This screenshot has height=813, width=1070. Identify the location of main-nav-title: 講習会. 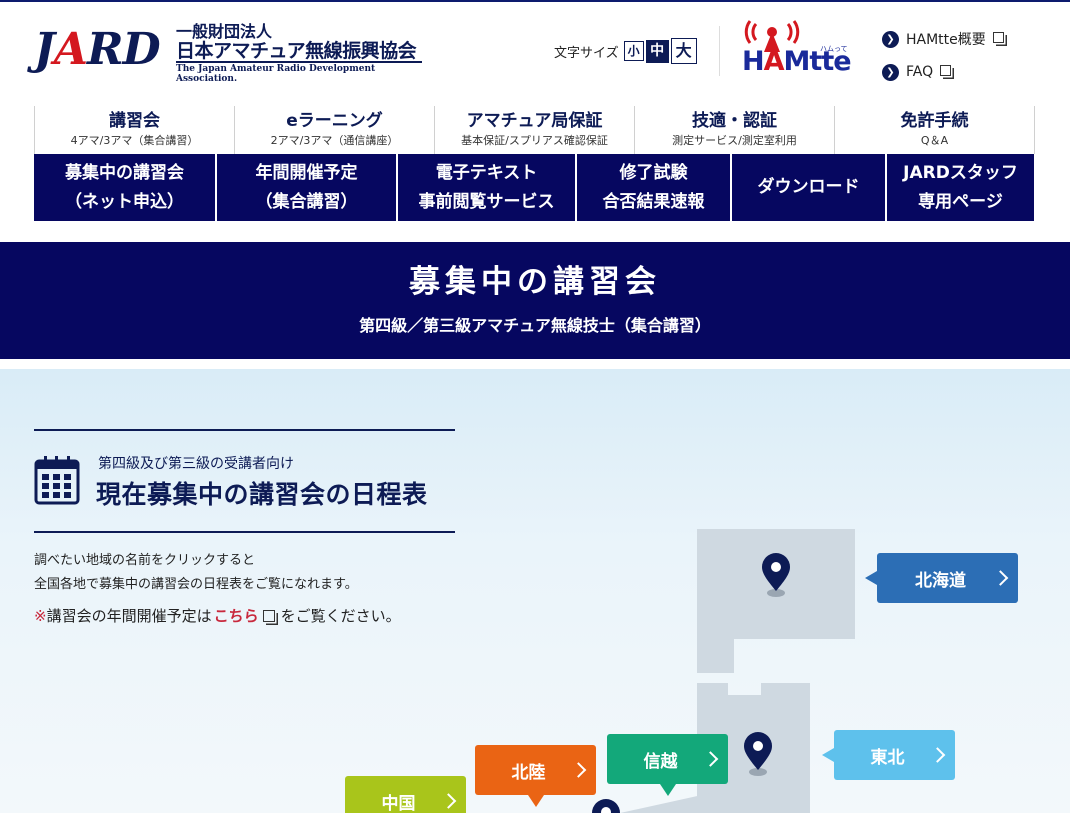
(134, 121).